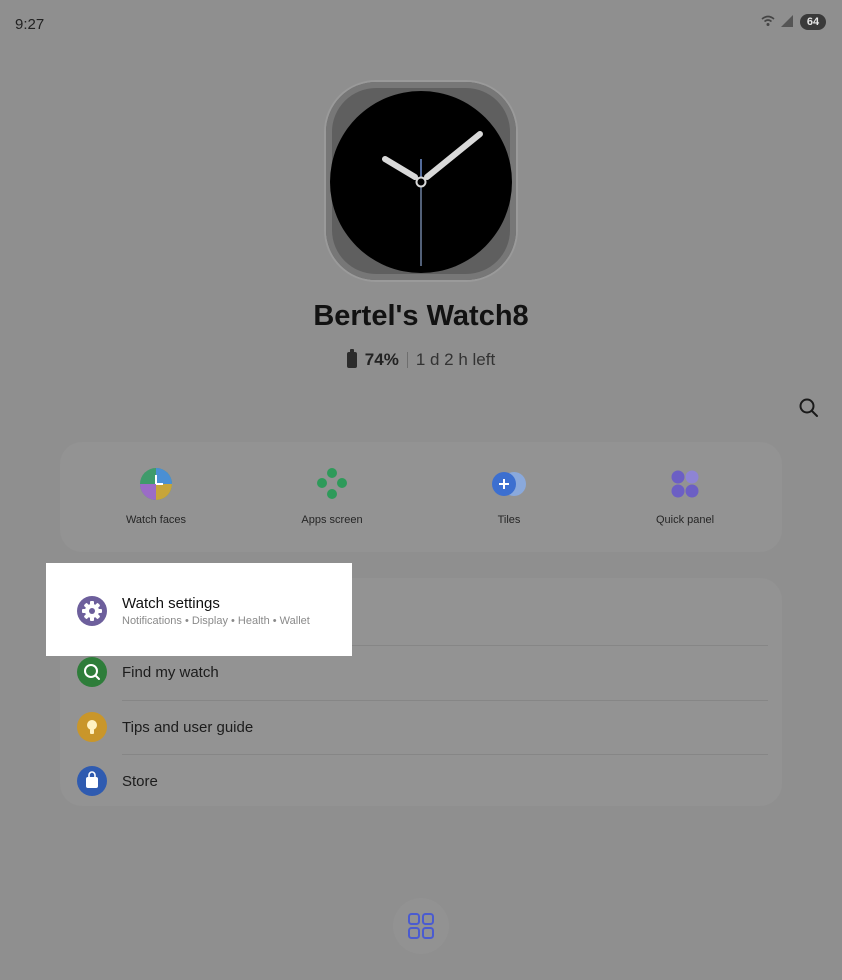 Image resolution: width=842 pixels, height=980 pixels. I want to click on status-bar: 9:27 64, so click(421, 25).